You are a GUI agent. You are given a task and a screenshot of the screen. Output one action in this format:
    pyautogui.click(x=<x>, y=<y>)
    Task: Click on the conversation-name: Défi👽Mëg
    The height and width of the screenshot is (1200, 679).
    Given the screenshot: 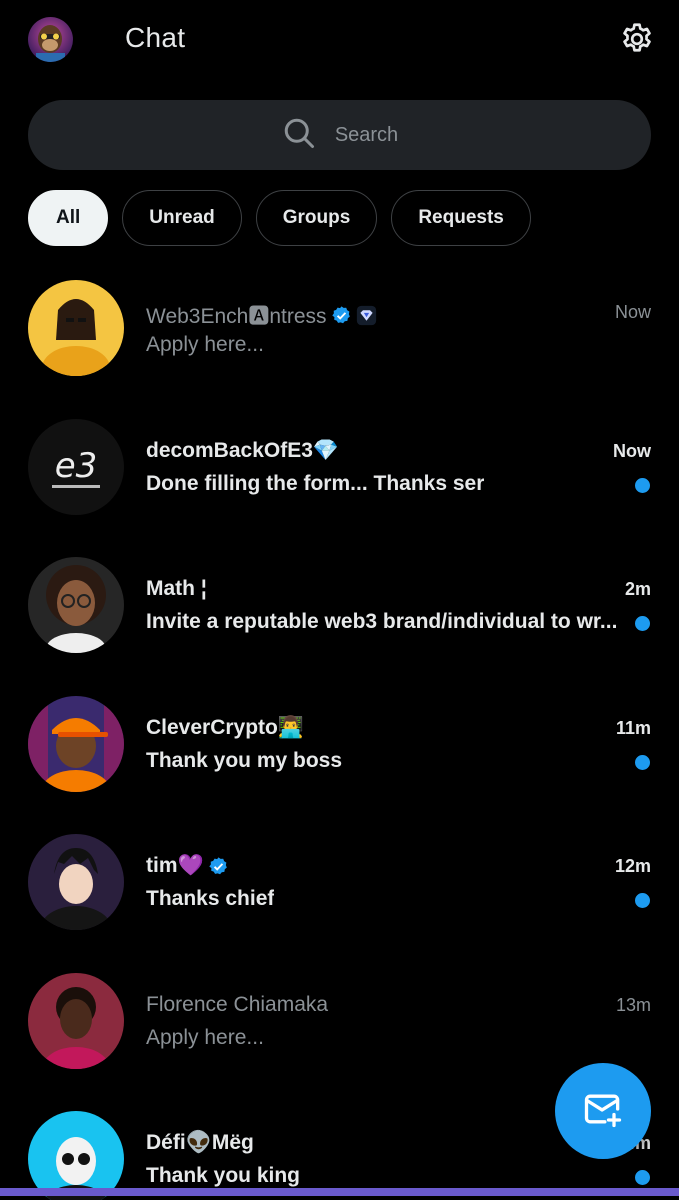 What is the action you would take?
    pyautogui.click(x=200, y=1142)
    